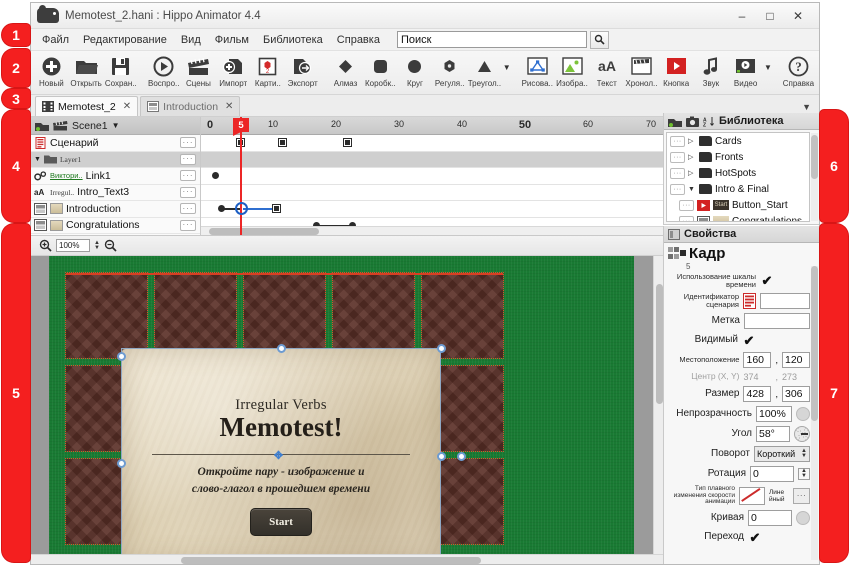 The width and height of the screenshot is (850, 567). Describe the element at coordinates (115, 176) in the screenshot. I see `timeline-row-link1: Виктори.. Link1 ···` at that location.